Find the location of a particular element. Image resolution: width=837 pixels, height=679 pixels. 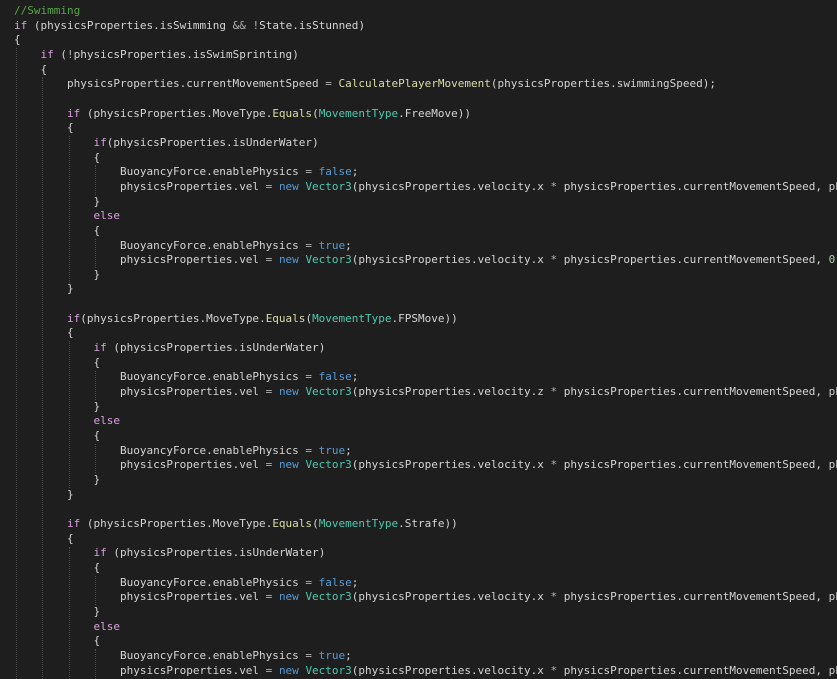

code-token: } is located at coordinates (57, 479).